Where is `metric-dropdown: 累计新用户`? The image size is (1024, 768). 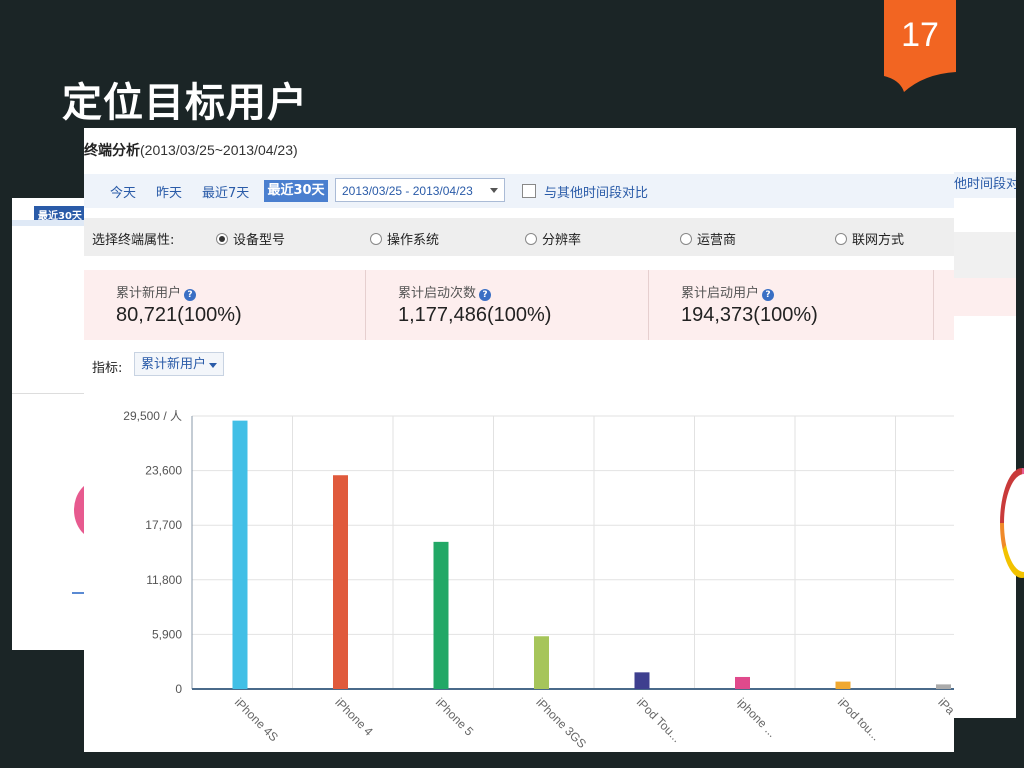
metric-dropdown: 累计新用户 is located at coordinates (179, 364).